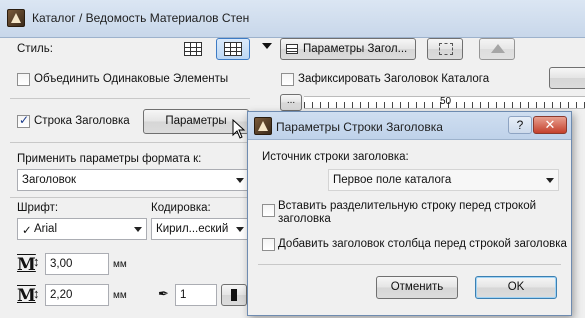 This screenshot has height=318, width=585. I want to click on combine-items-checkbox, so click(23, 79).